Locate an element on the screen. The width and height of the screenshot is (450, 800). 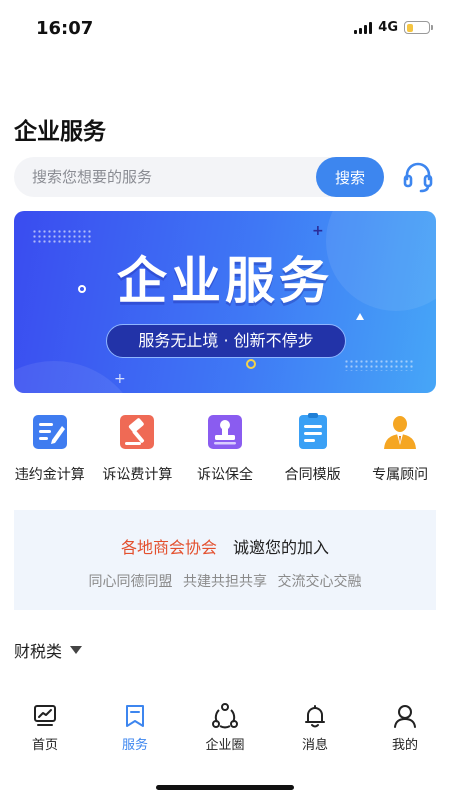
tab-enterprise-circle: 企业圈 is located at coordinates (225, 725).